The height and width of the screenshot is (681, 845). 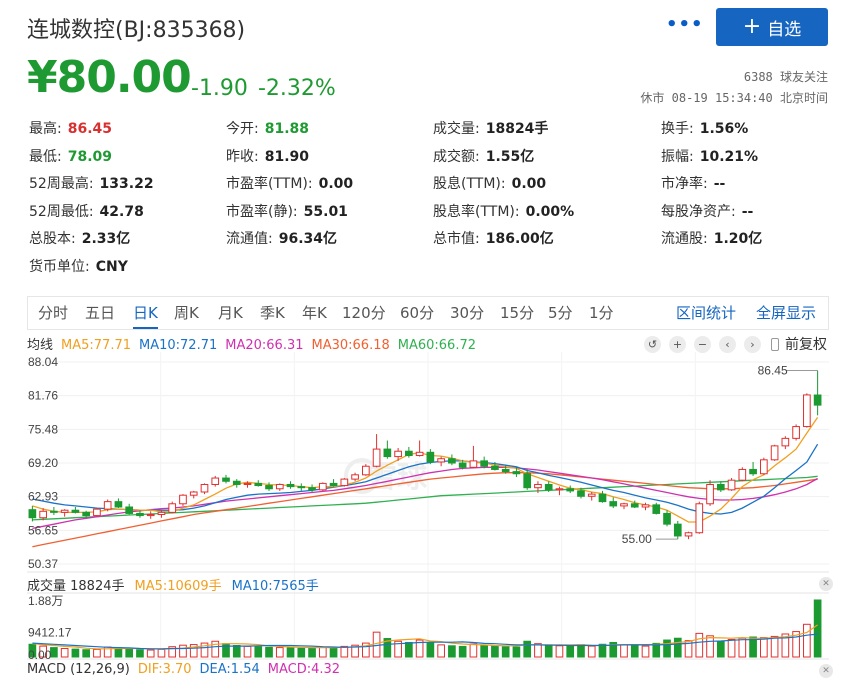 I want to click on legend-item: MA10:7565手, so click(x=275, y=586).